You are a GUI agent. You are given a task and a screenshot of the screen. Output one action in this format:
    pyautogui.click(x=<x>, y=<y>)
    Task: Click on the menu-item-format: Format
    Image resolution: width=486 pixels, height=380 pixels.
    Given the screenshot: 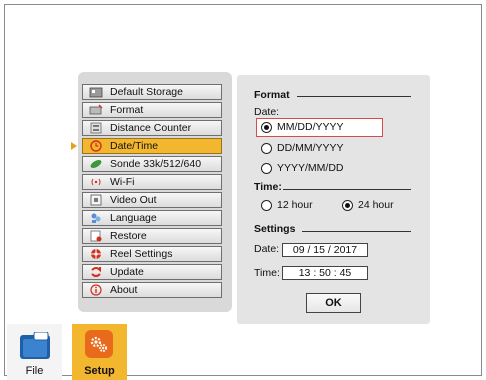 What is the action you would take?
    pyautogui.click(x=152, y=110)
    